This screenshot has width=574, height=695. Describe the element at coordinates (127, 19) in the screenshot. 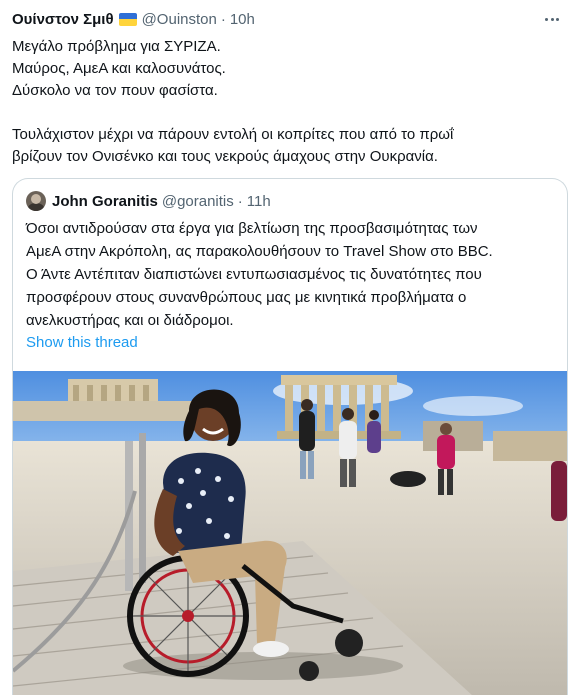

I see `ukraine-flag-icon` at that location.